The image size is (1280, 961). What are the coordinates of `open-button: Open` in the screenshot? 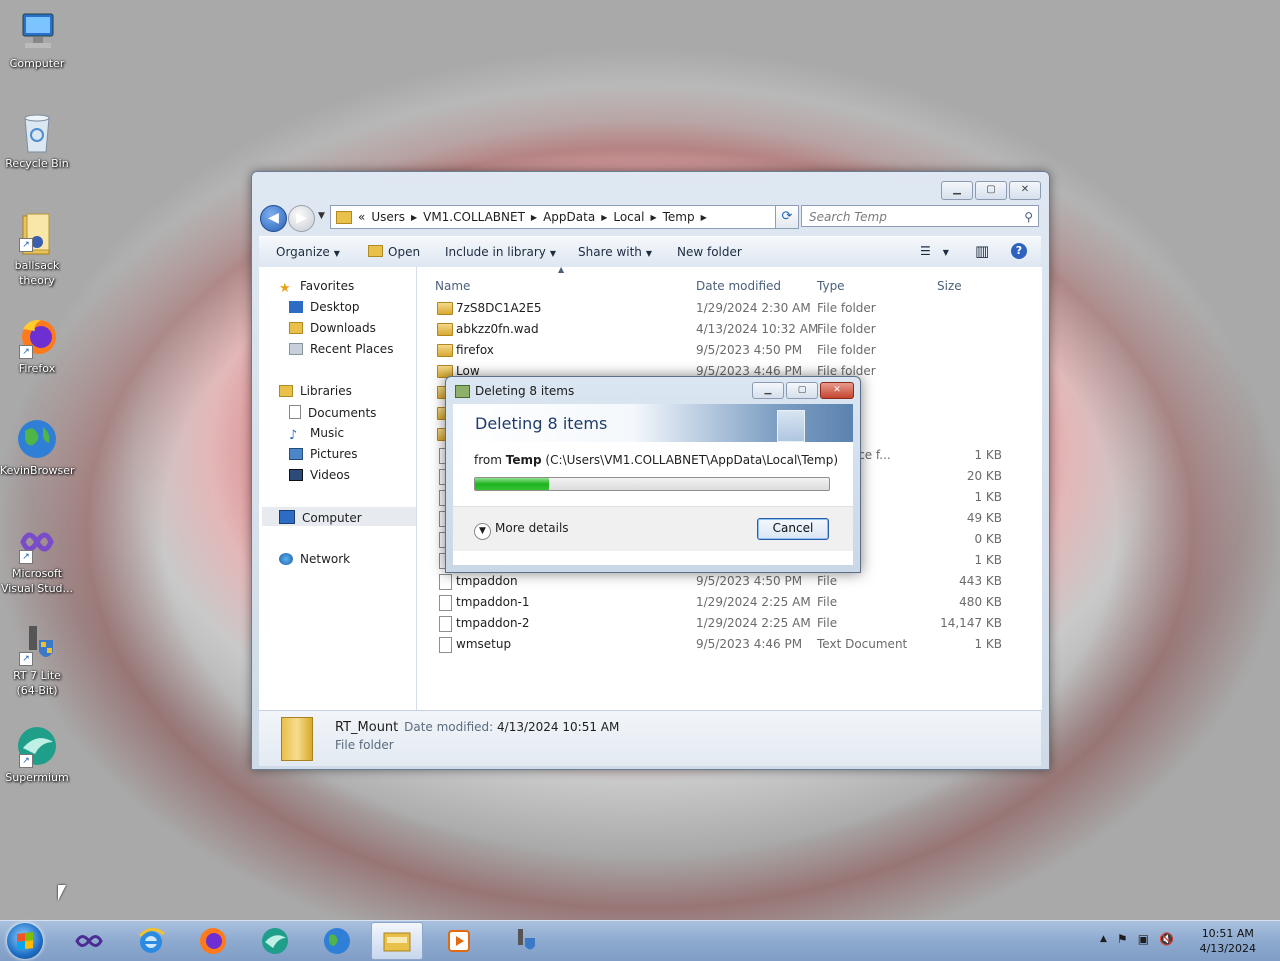 It's located at (394, 252).